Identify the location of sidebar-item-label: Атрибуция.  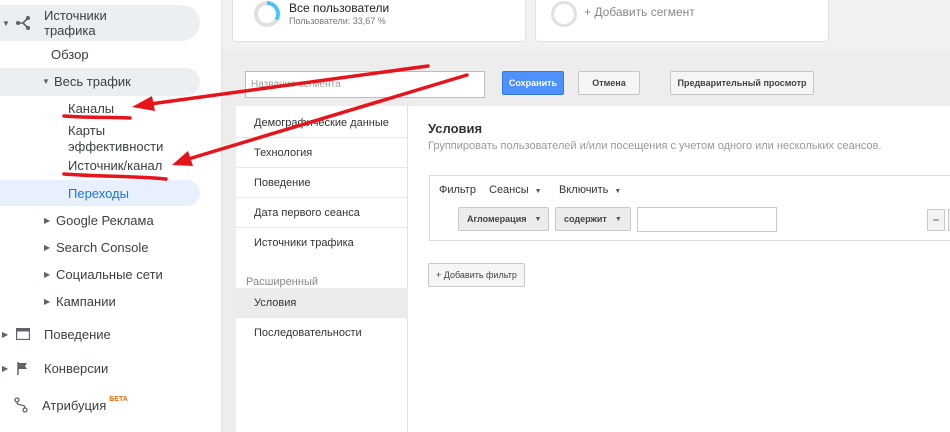
(74, 405).